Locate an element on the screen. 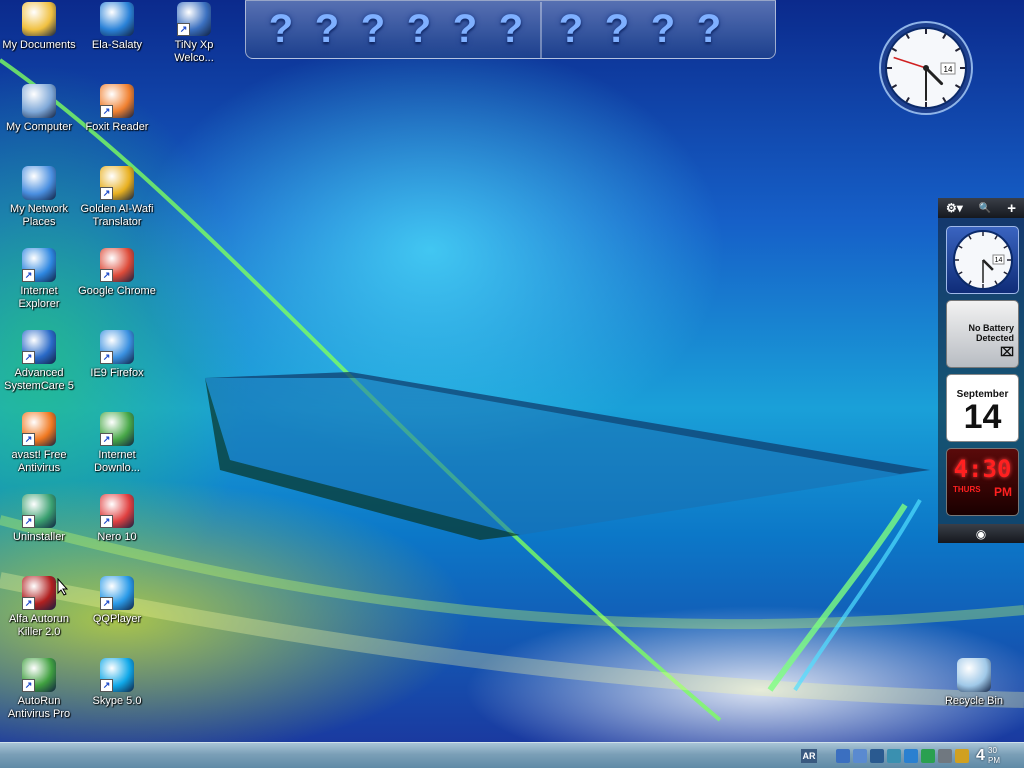 This screenshot has width=1024, height=768. desktop-icon: ↗ Uninstaller is located at coordinates (39, 519).